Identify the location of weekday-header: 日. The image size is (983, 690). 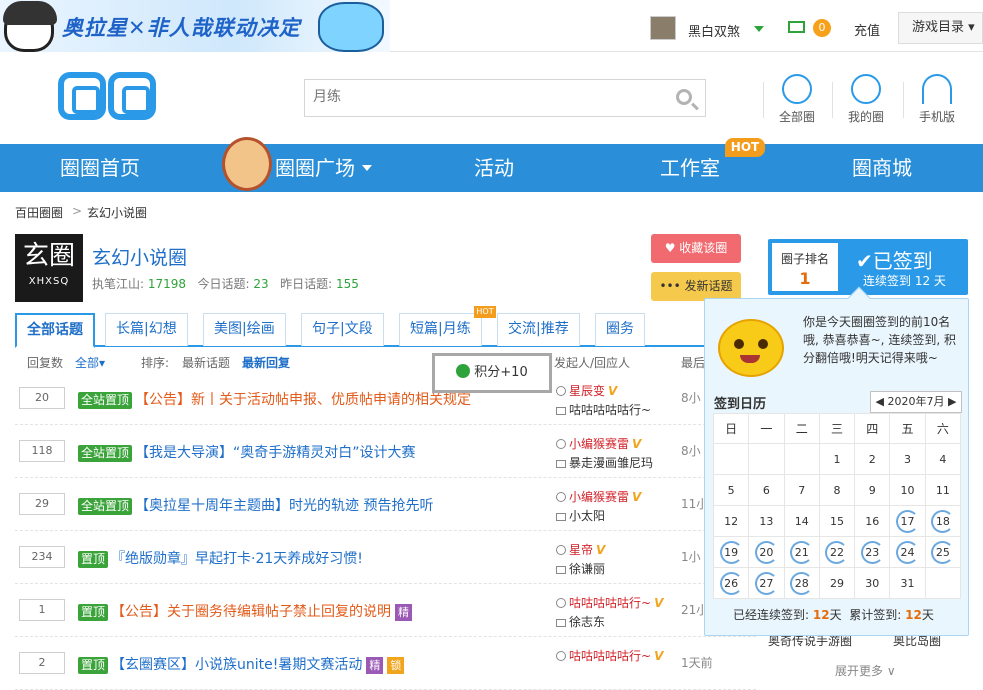
(731, 428).